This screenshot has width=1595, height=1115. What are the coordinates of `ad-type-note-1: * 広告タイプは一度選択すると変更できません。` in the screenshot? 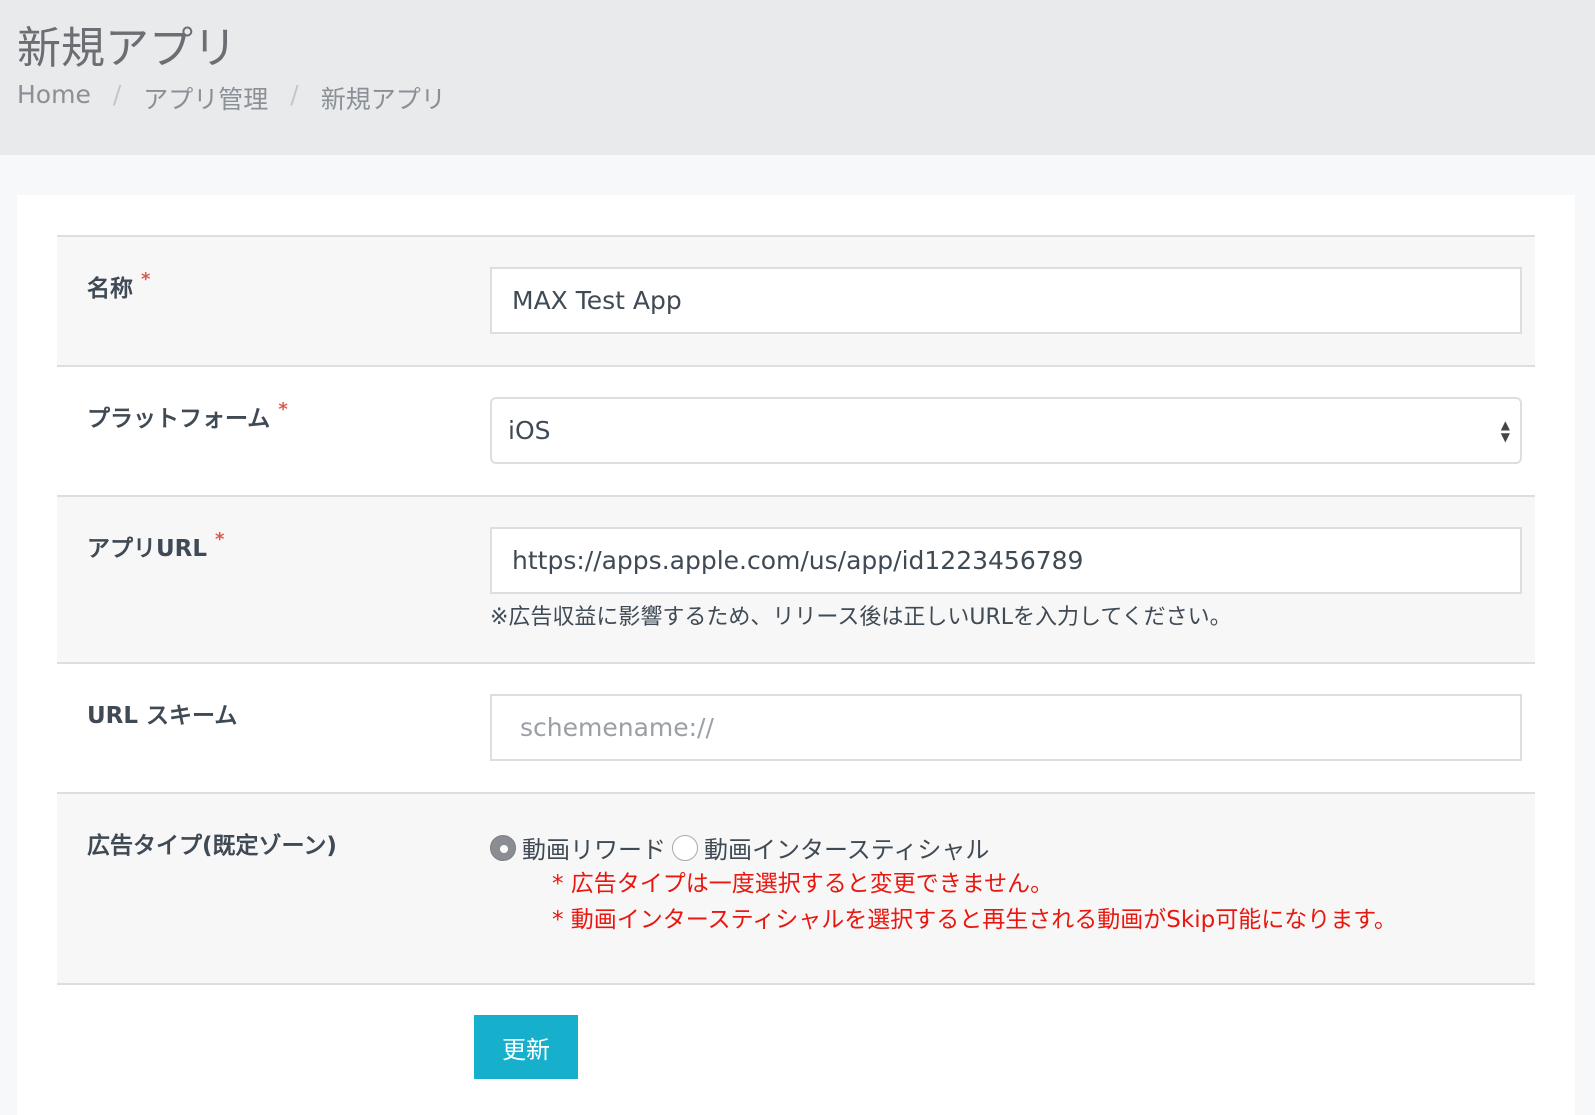 It's located at (803, 884).